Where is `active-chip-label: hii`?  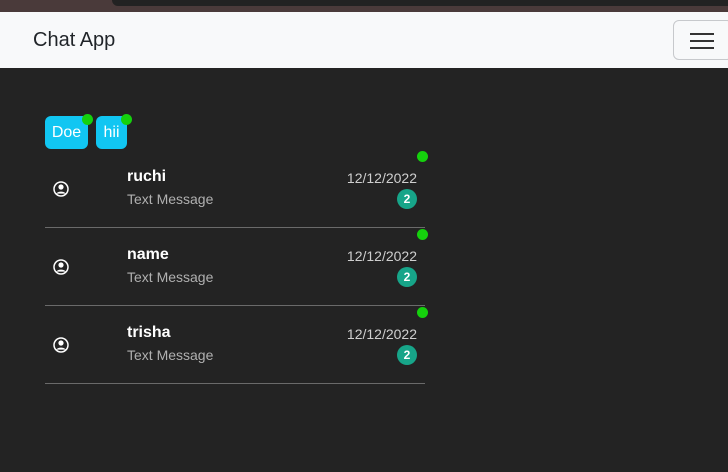 active-chip-label: hii is located at coordinates (111, 132).